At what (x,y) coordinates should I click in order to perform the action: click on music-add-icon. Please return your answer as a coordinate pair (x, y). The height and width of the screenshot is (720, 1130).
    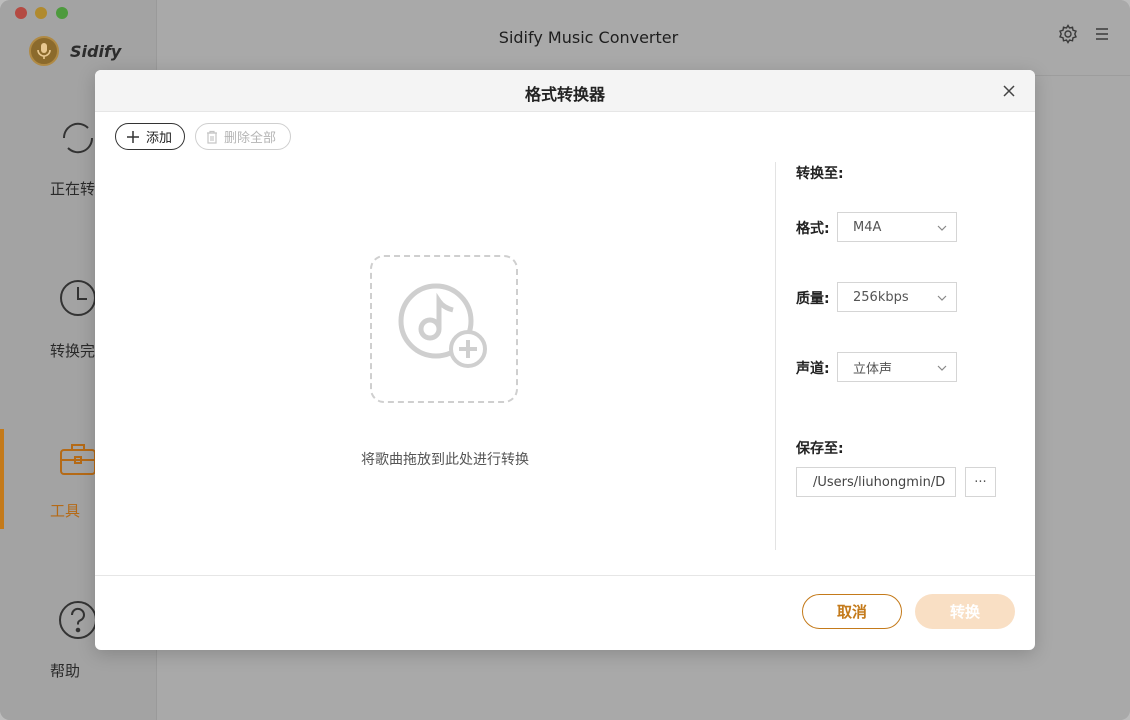
    Looking at the image, I should click on (442, 325).